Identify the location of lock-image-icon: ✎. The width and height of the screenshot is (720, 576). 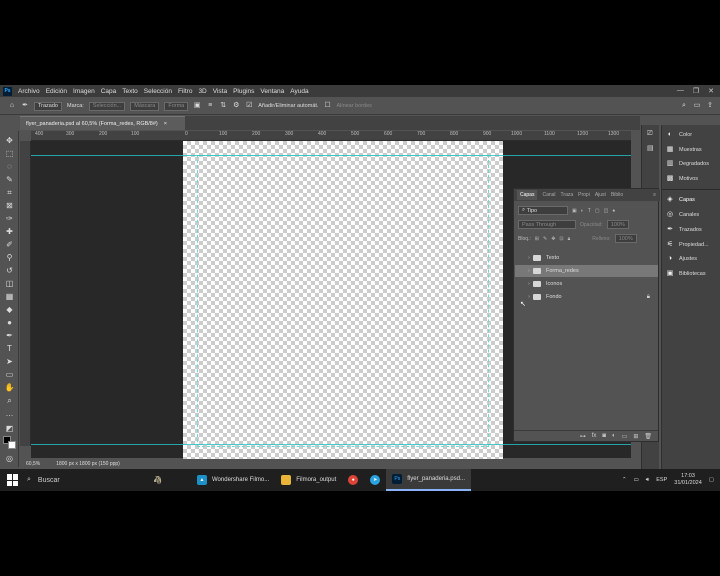
(545, 239).